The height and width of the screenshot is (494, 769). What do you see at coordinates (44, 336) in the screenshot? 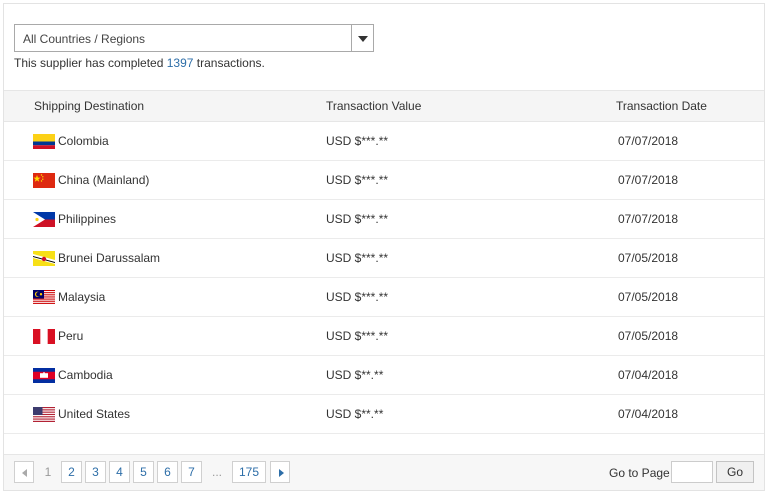
I see `peru-flag-icon` at bounding box center [44, 336].